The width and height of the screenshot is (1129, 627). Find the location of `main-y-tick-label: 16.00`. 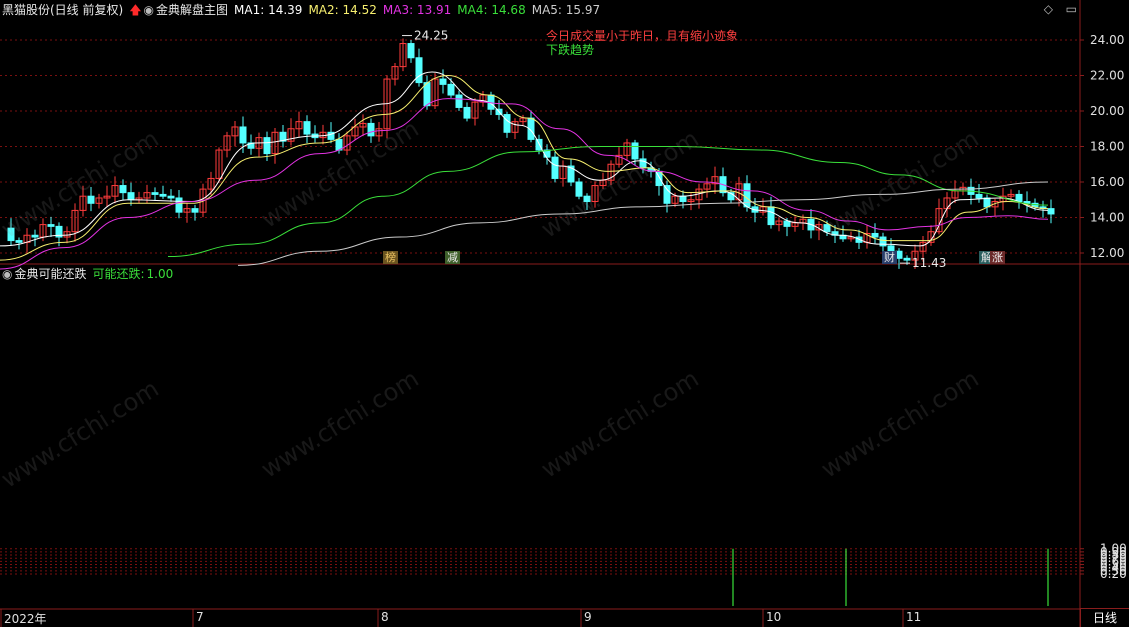

main-y-tick-label: 16.00 is located at coordinates (1107, 182).